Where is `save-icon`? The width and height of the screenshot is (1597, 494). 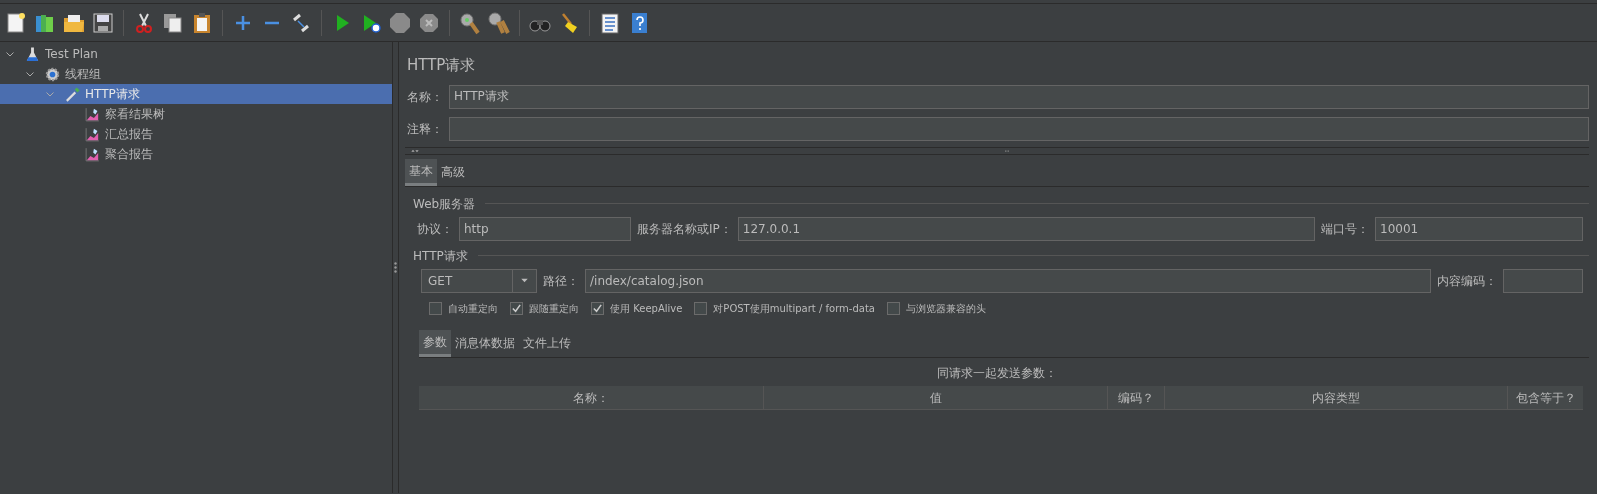 save-icon is located at coordinates (103, 22).